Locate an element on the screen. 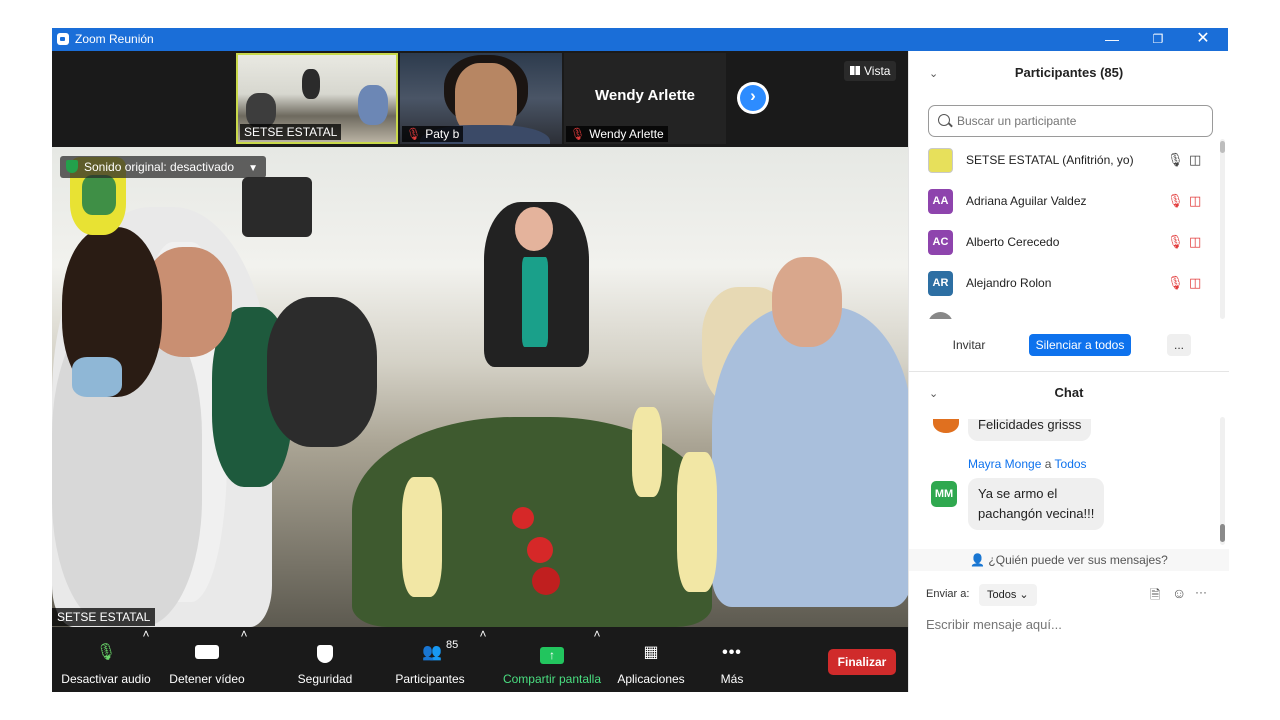 The width and height of the screenshot is (1280, 720). send-to-row: Enviar a: Todos ⌄ 🗎 ☺ ··· is located at coordinates (1069, 595).